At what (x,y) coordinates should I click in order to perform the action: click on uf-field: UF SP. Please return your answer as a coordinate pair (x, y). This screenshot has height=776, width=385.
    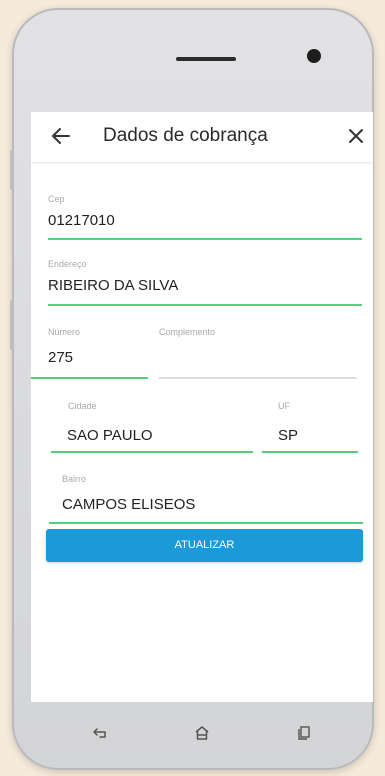
    Looking at the image, I should click on (310, 427).